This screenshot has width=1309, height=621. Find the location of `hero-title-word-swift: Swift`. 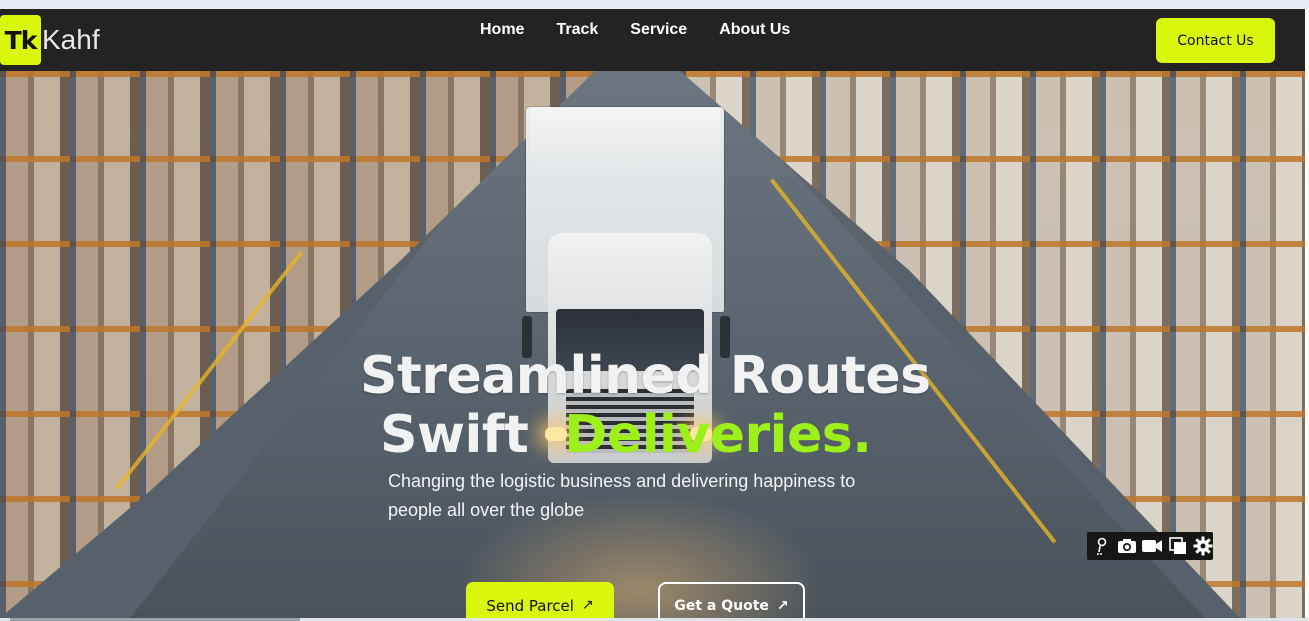

hero-title-word-swift: Swift is located at coordinates (454, 435).